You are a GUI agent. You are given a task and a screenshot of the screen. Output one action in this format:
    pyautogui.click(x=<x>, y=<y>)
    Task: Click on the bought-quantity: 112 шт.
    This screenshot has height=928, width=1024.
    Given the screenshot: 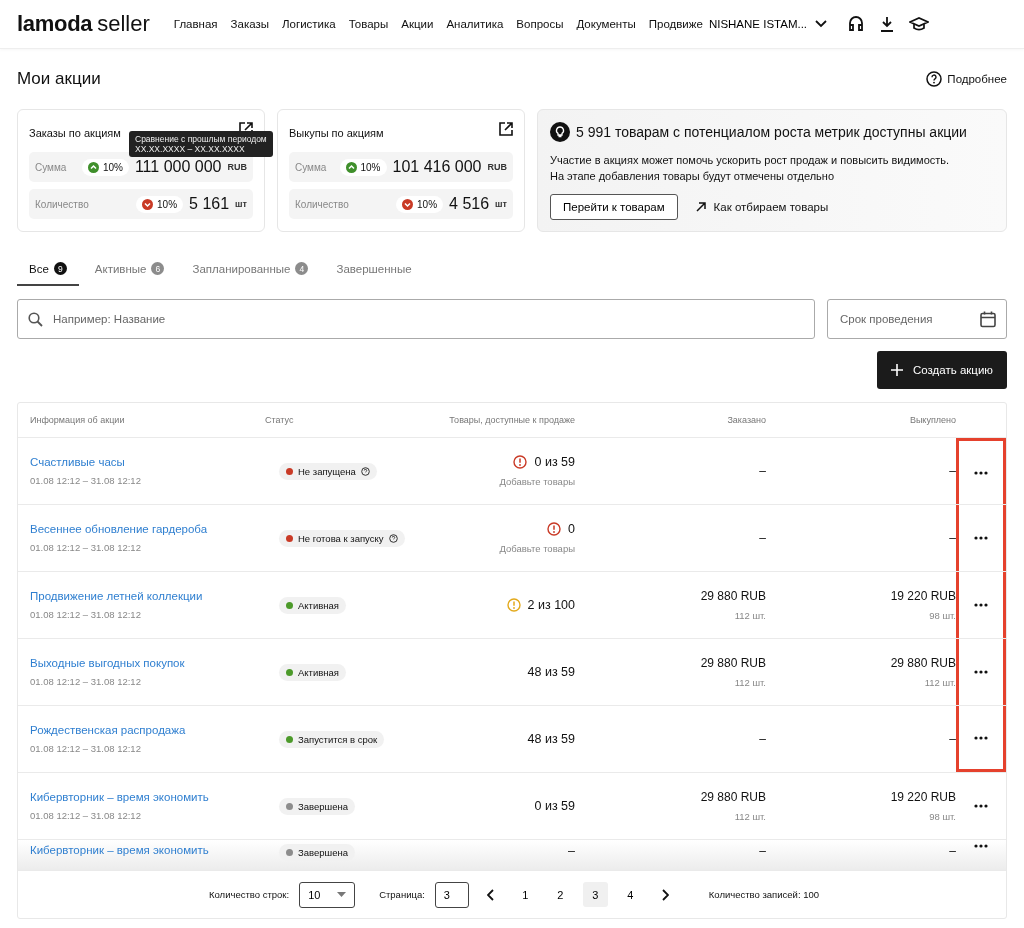 What is the action you would take?
    pyautogui.click(x=940, y=682)
    